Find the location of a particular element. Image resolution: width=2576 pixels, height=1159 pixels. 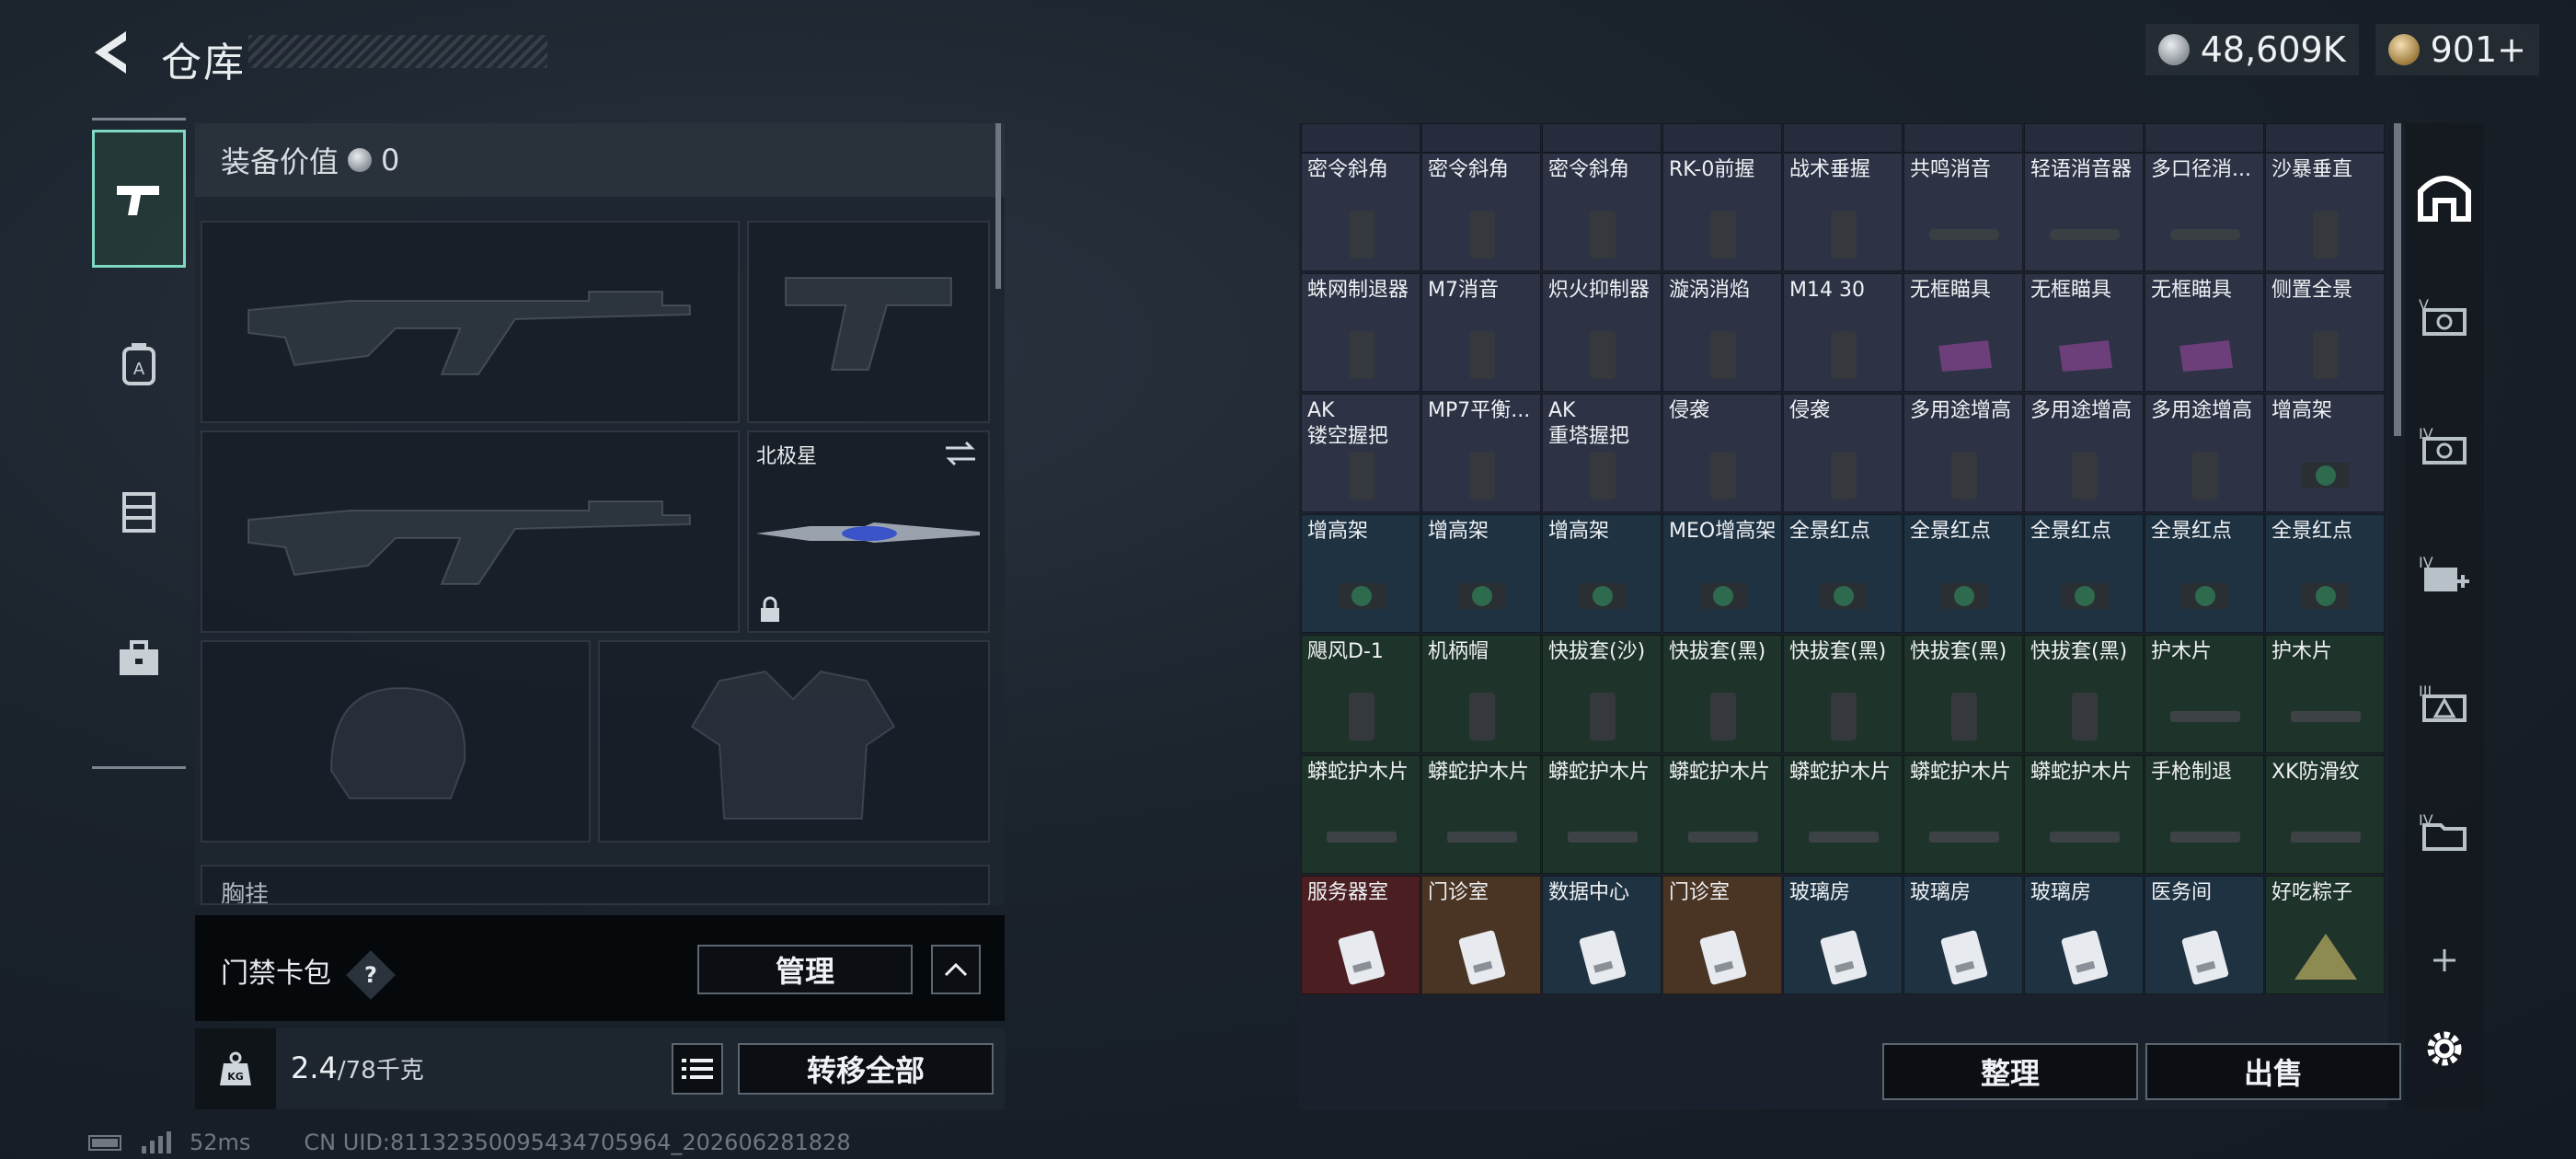

nav-toolbox is located at coordinates (139, 658).